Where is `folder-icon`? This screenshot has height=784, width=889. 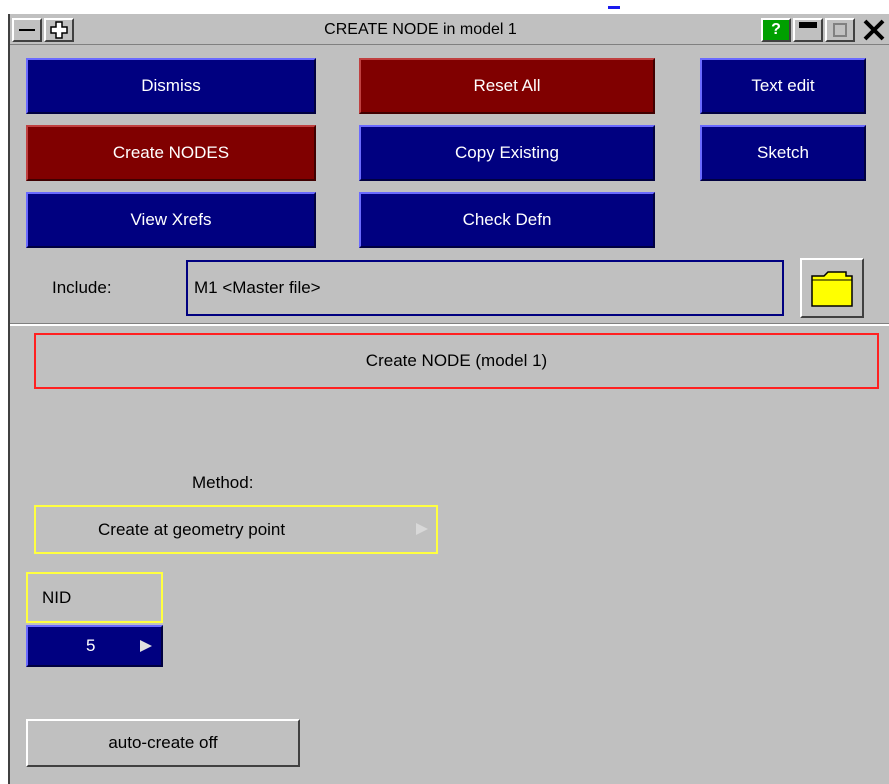 folder-icon is located at coordinates (832, 289).